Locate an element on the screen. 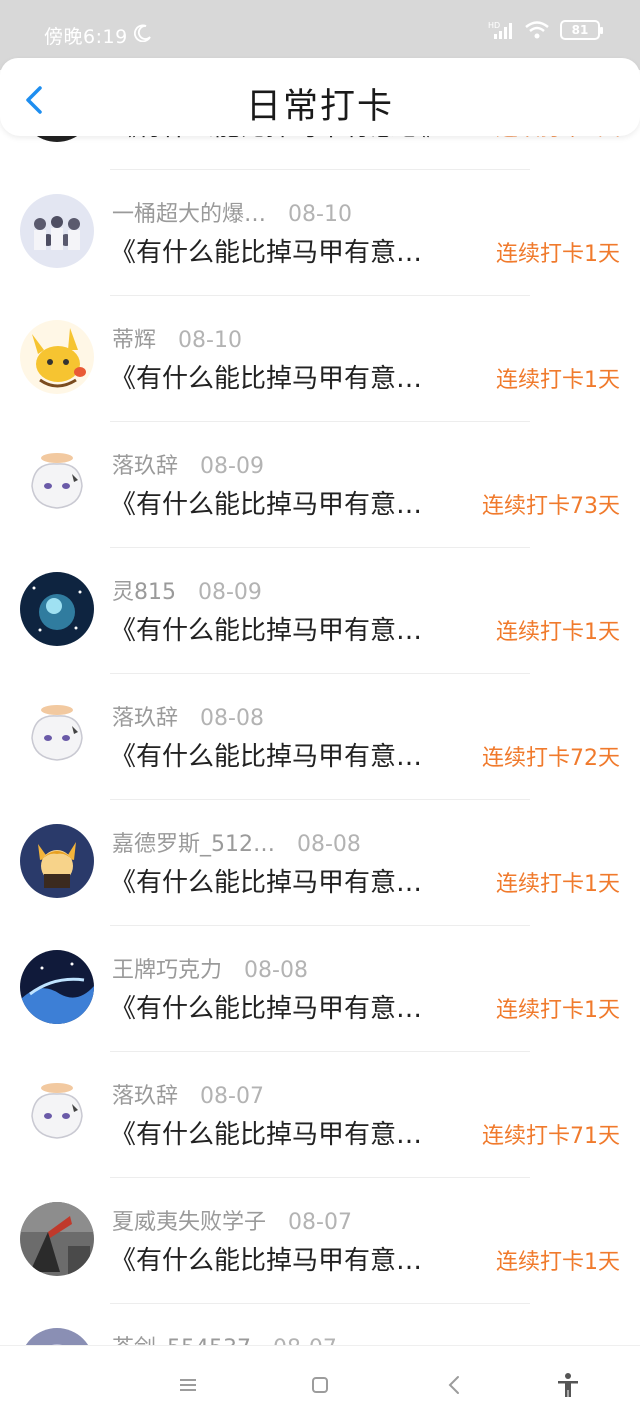 This screenshot has height=1422, width=640. battery-level: 81 is located at coordinates (580, 30).